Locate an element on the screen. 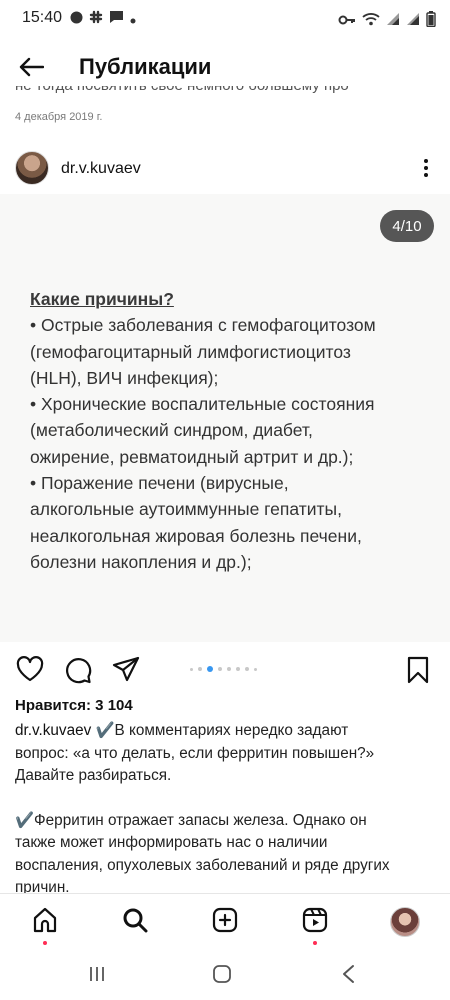 This screenshot has width=450, height=1000. message-icon is located at coordinates (116, 19).